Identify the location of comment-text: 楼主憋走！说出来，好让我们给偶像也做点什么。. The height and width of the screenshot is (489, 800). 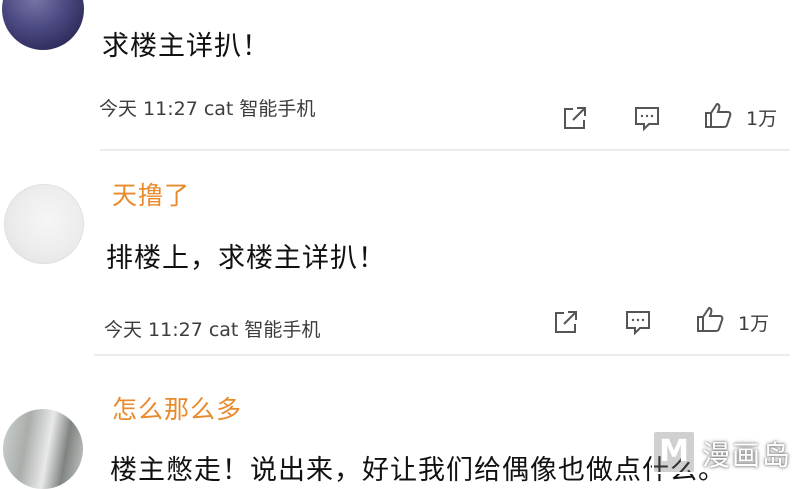
(418, 470).